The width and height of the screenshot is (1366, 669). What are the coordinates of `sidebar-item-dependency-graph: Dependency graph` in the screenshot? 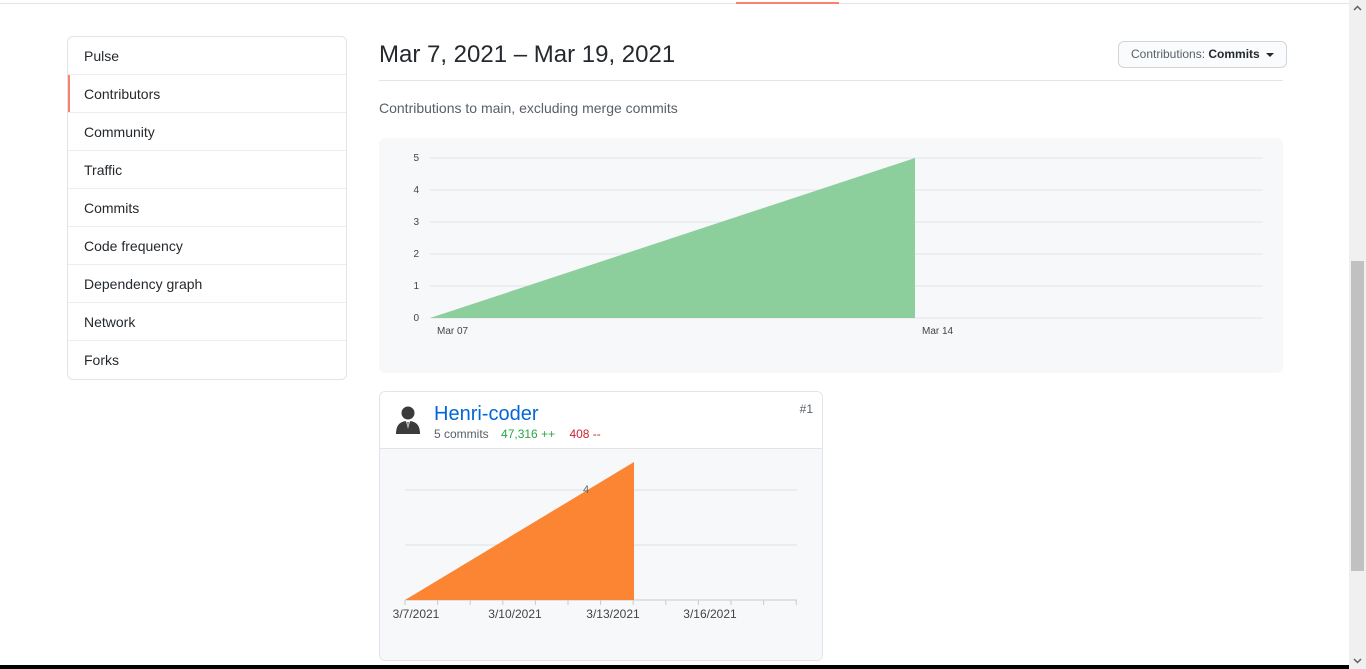 It's located at (207, 284).